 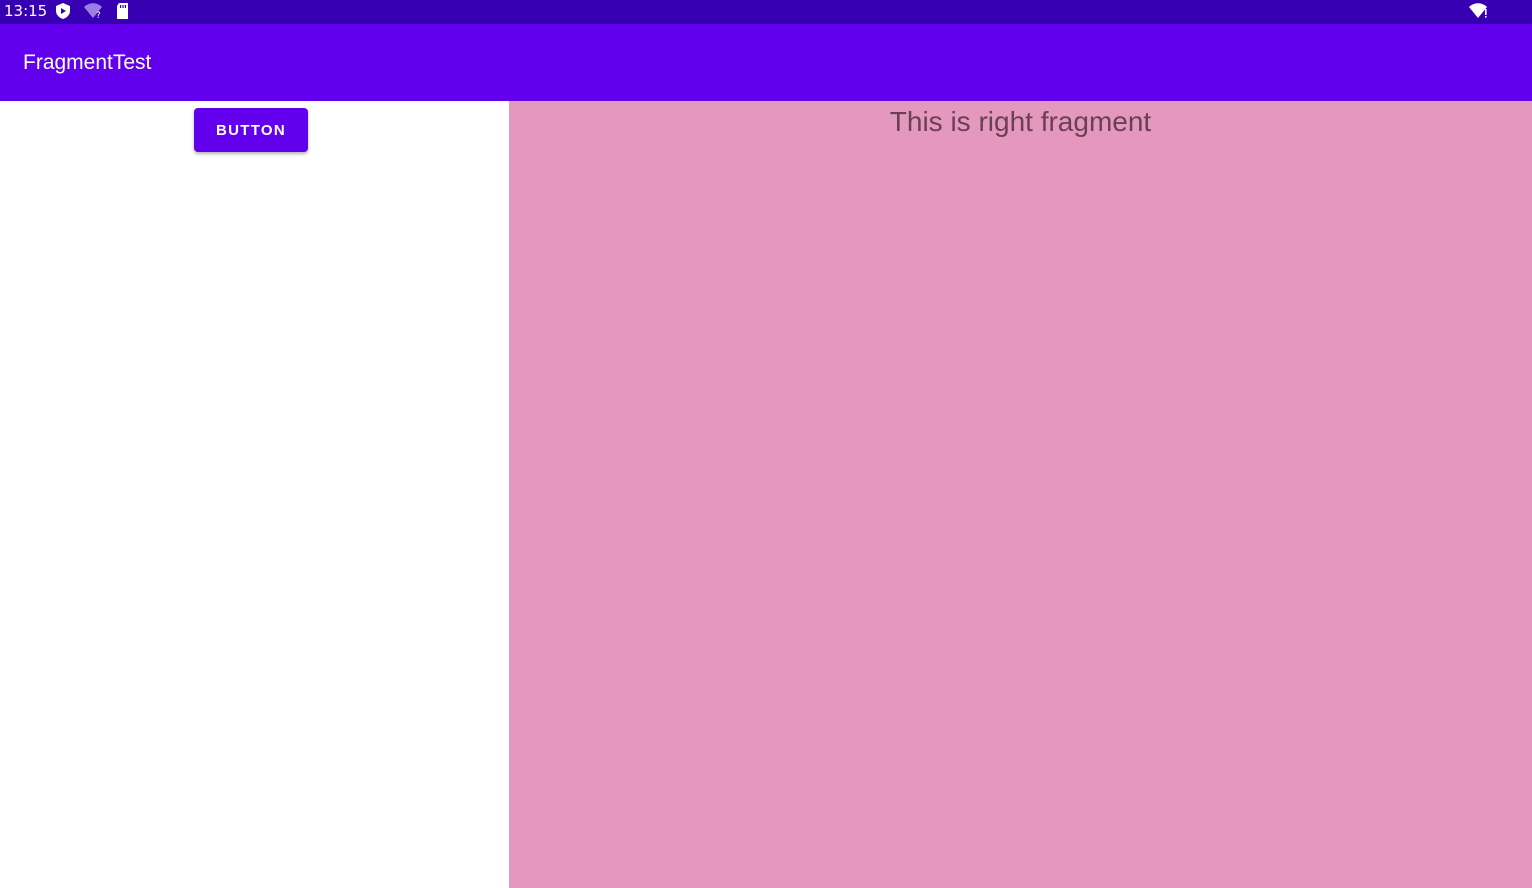 What do you see at coordinates (251, 130) in the screenshot?
I see `action-button: BUTTON` at bounding box center [251, 130].